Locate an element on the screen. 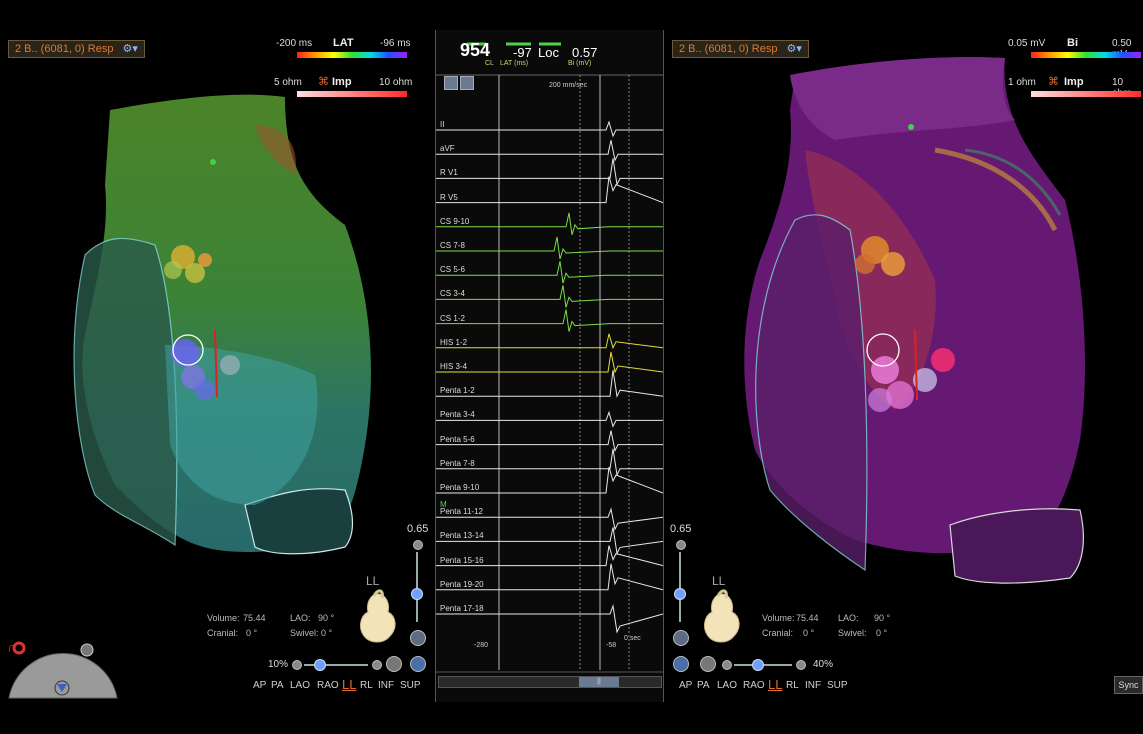 This screenshot has height=734, width=1143. left-orientation-label: LL is located at coordinates (373, 581).